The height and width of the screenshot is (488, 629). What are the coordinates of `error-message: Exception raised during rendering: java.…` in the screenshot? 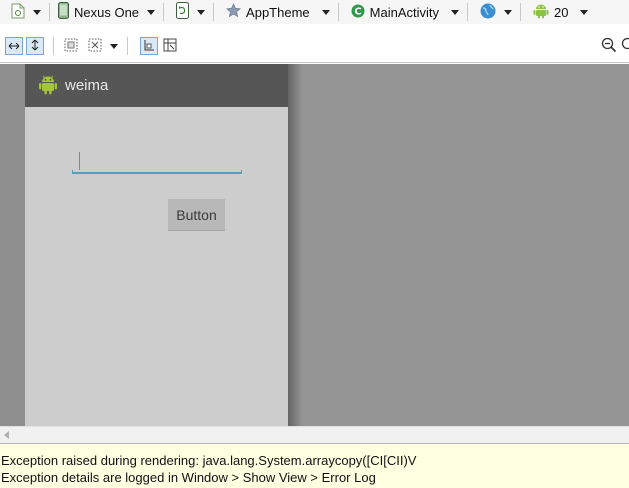 It's located at (209, 460).